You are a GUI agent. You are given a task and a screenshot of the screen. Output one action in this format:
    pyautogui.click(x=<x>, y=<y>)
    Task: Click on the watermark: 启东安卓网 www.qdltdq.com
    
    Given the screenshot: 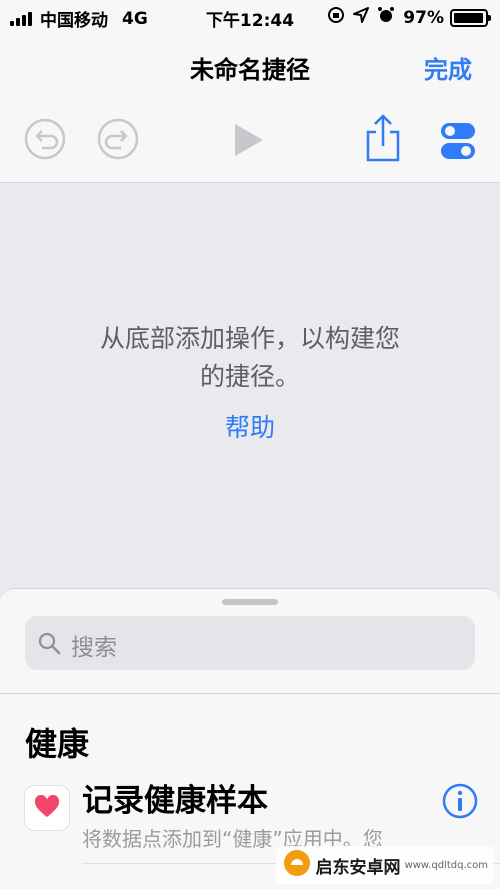 What is the action you would take?
    pyautogui.click(x=384, y=865)
    